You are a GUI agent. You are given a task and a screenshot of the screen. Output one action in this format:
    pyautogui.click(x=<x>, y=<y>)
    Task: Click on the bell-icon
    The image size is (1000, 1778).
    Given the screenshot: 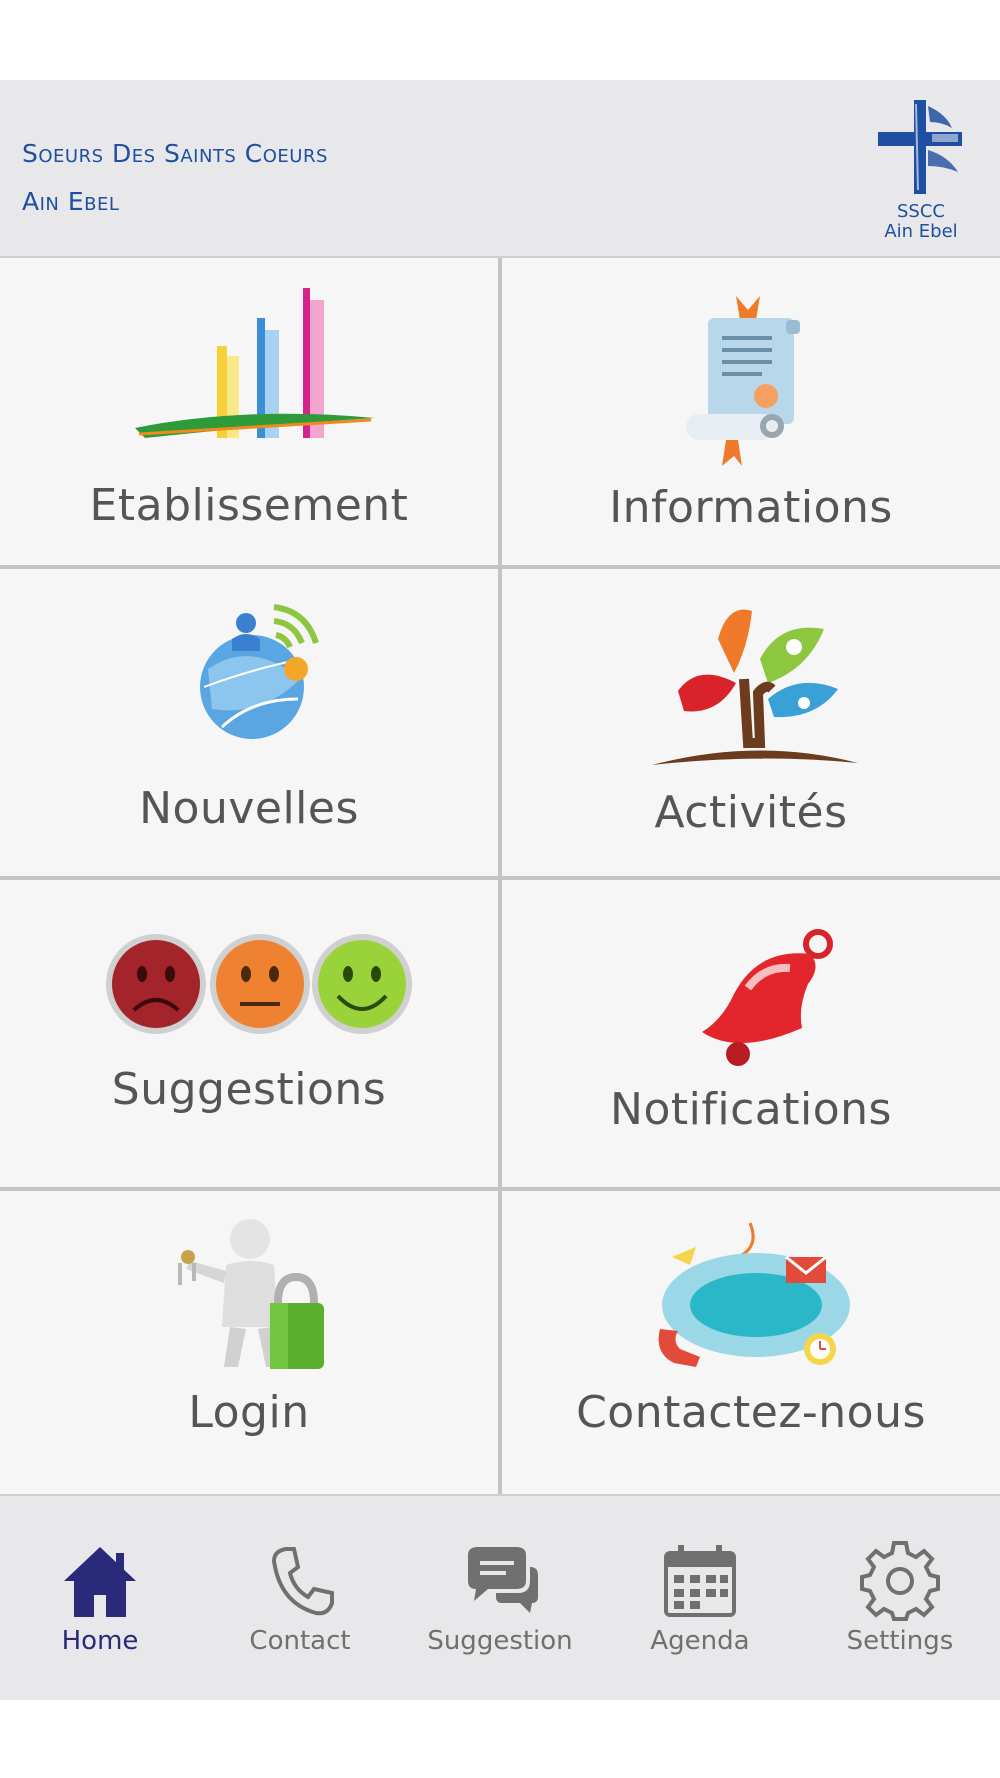 What is the action you would take?
    pyautogui.click(x=767, y=997)
    